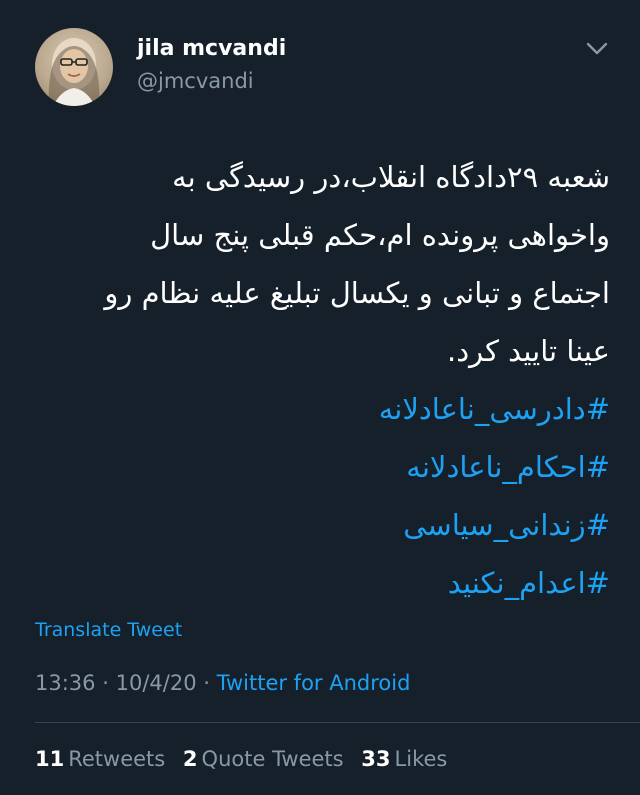 The width and height of the screenshot is (640, 795). What do you see at coordinates (597, 49) in the screenshot?
I see `chevron-down-icon` at bounding box center [597, 49].